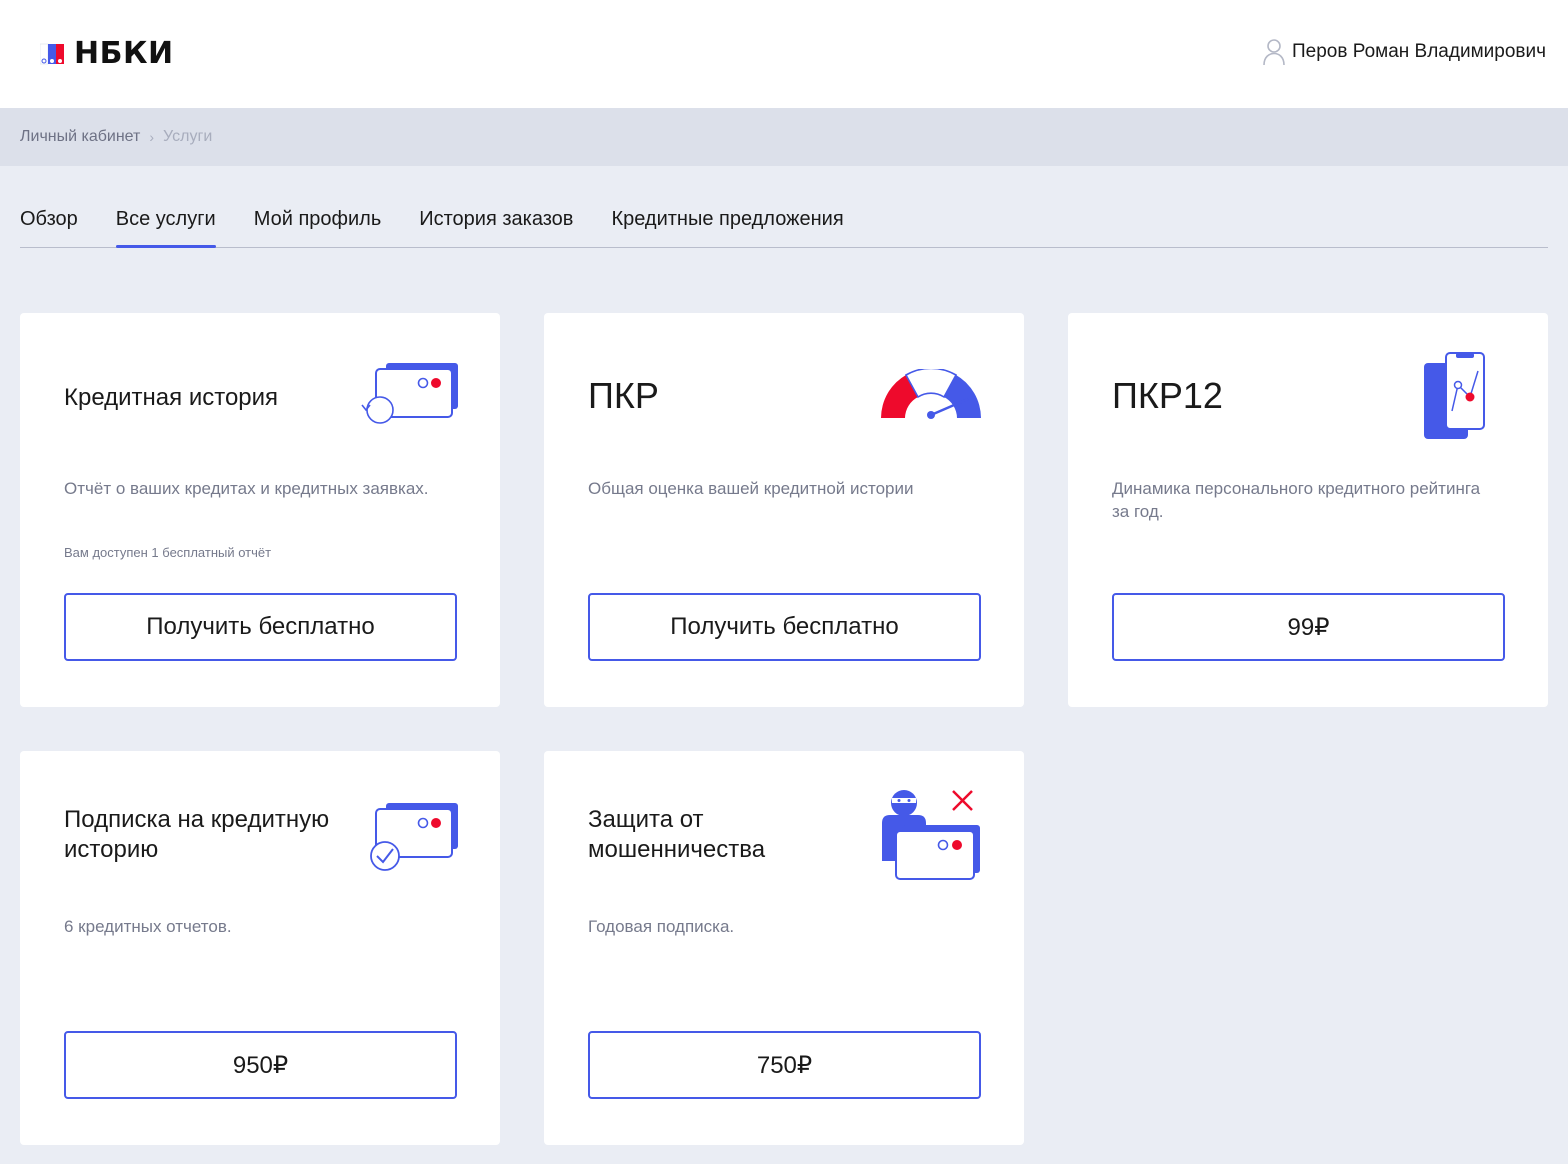  I want to click on free-report-note: Вам доступен 1 бесплатный отчёт, so click(168, 552).